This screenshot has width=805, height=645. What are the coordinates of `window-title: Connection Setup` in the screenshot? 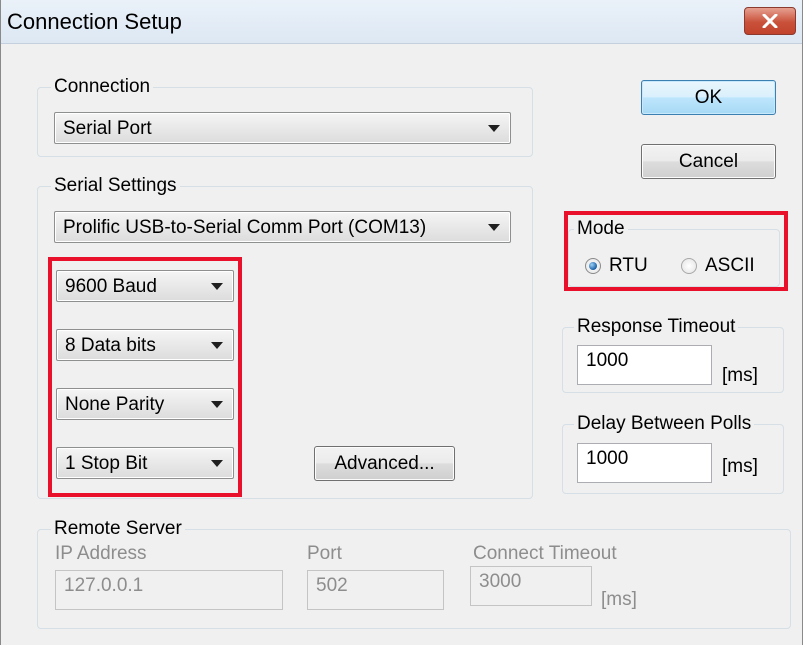 It's located at (94, 21).